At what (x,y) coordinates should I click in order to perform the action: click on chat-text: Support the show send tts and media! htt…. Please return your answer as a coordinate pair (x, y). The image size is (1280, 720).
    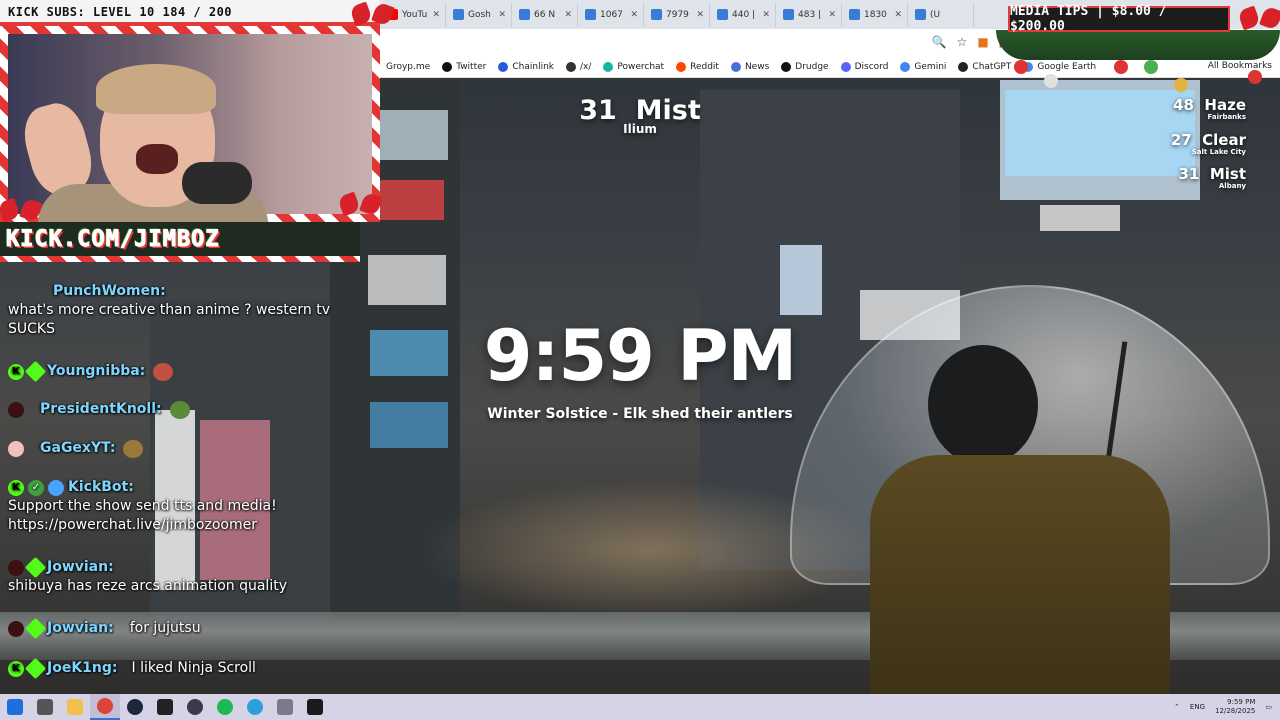
    Looking at the image, I should click on (142, 515).